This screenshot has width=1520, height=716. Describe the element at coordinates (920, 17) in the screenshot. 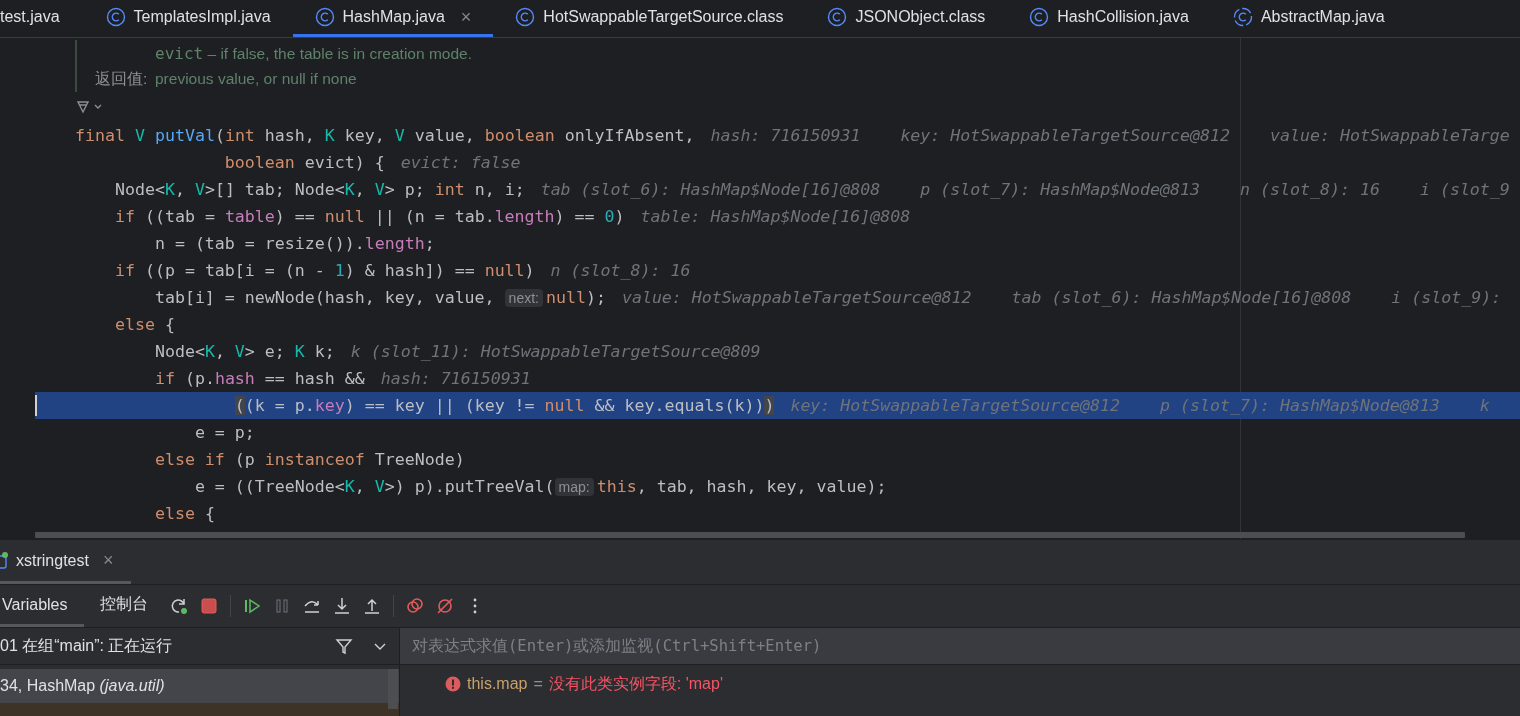

I see `tab-label: JSONObject.class` at that location.